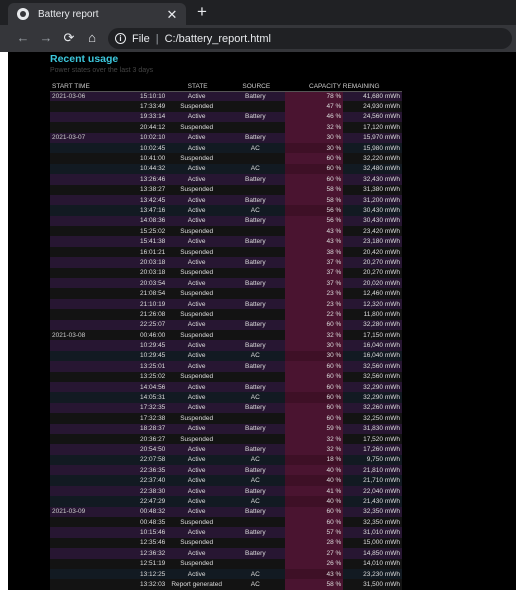 Image resolution: width=516 pixels, height=590 pixels. I want to click on table-row: 18:28:37 Active Battery 59 % 31,830 mWh, so click(226, 428).